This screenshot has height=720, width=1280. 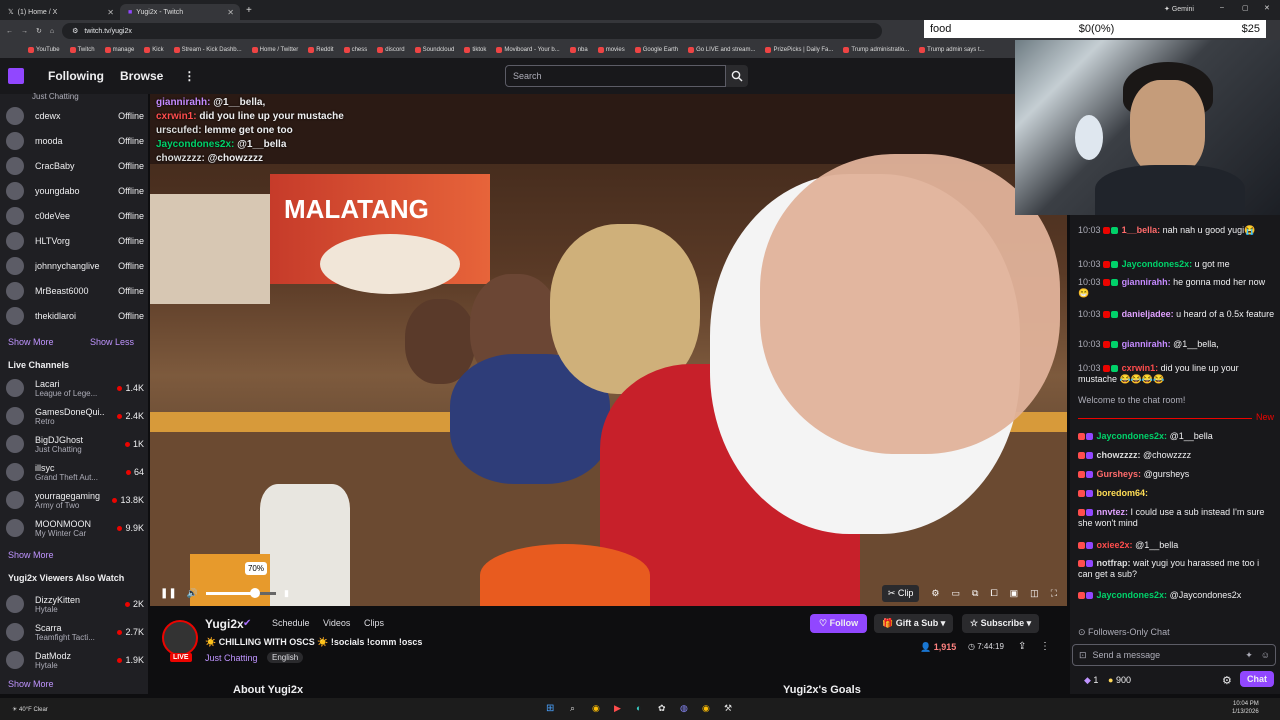 I want to click on nav-following: Following, so click(x=76, y=76).